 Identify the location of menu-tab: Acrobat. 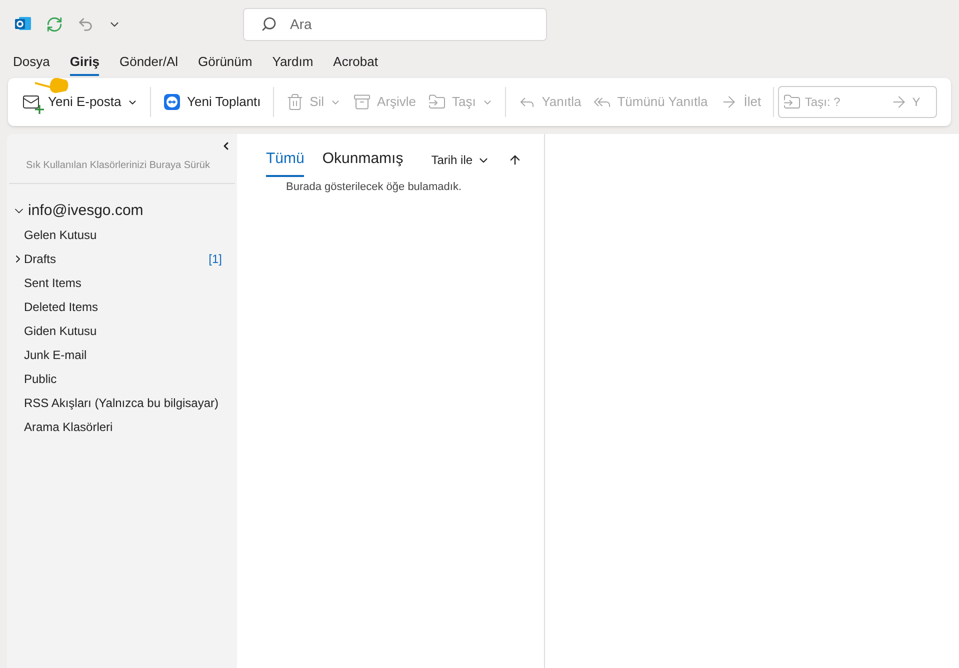
(355, 64).